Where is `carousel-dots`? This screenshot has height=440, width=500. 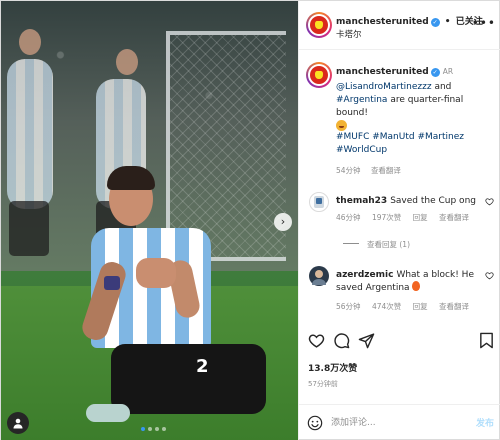 carousel-dots is located at coordinates (153, 429).